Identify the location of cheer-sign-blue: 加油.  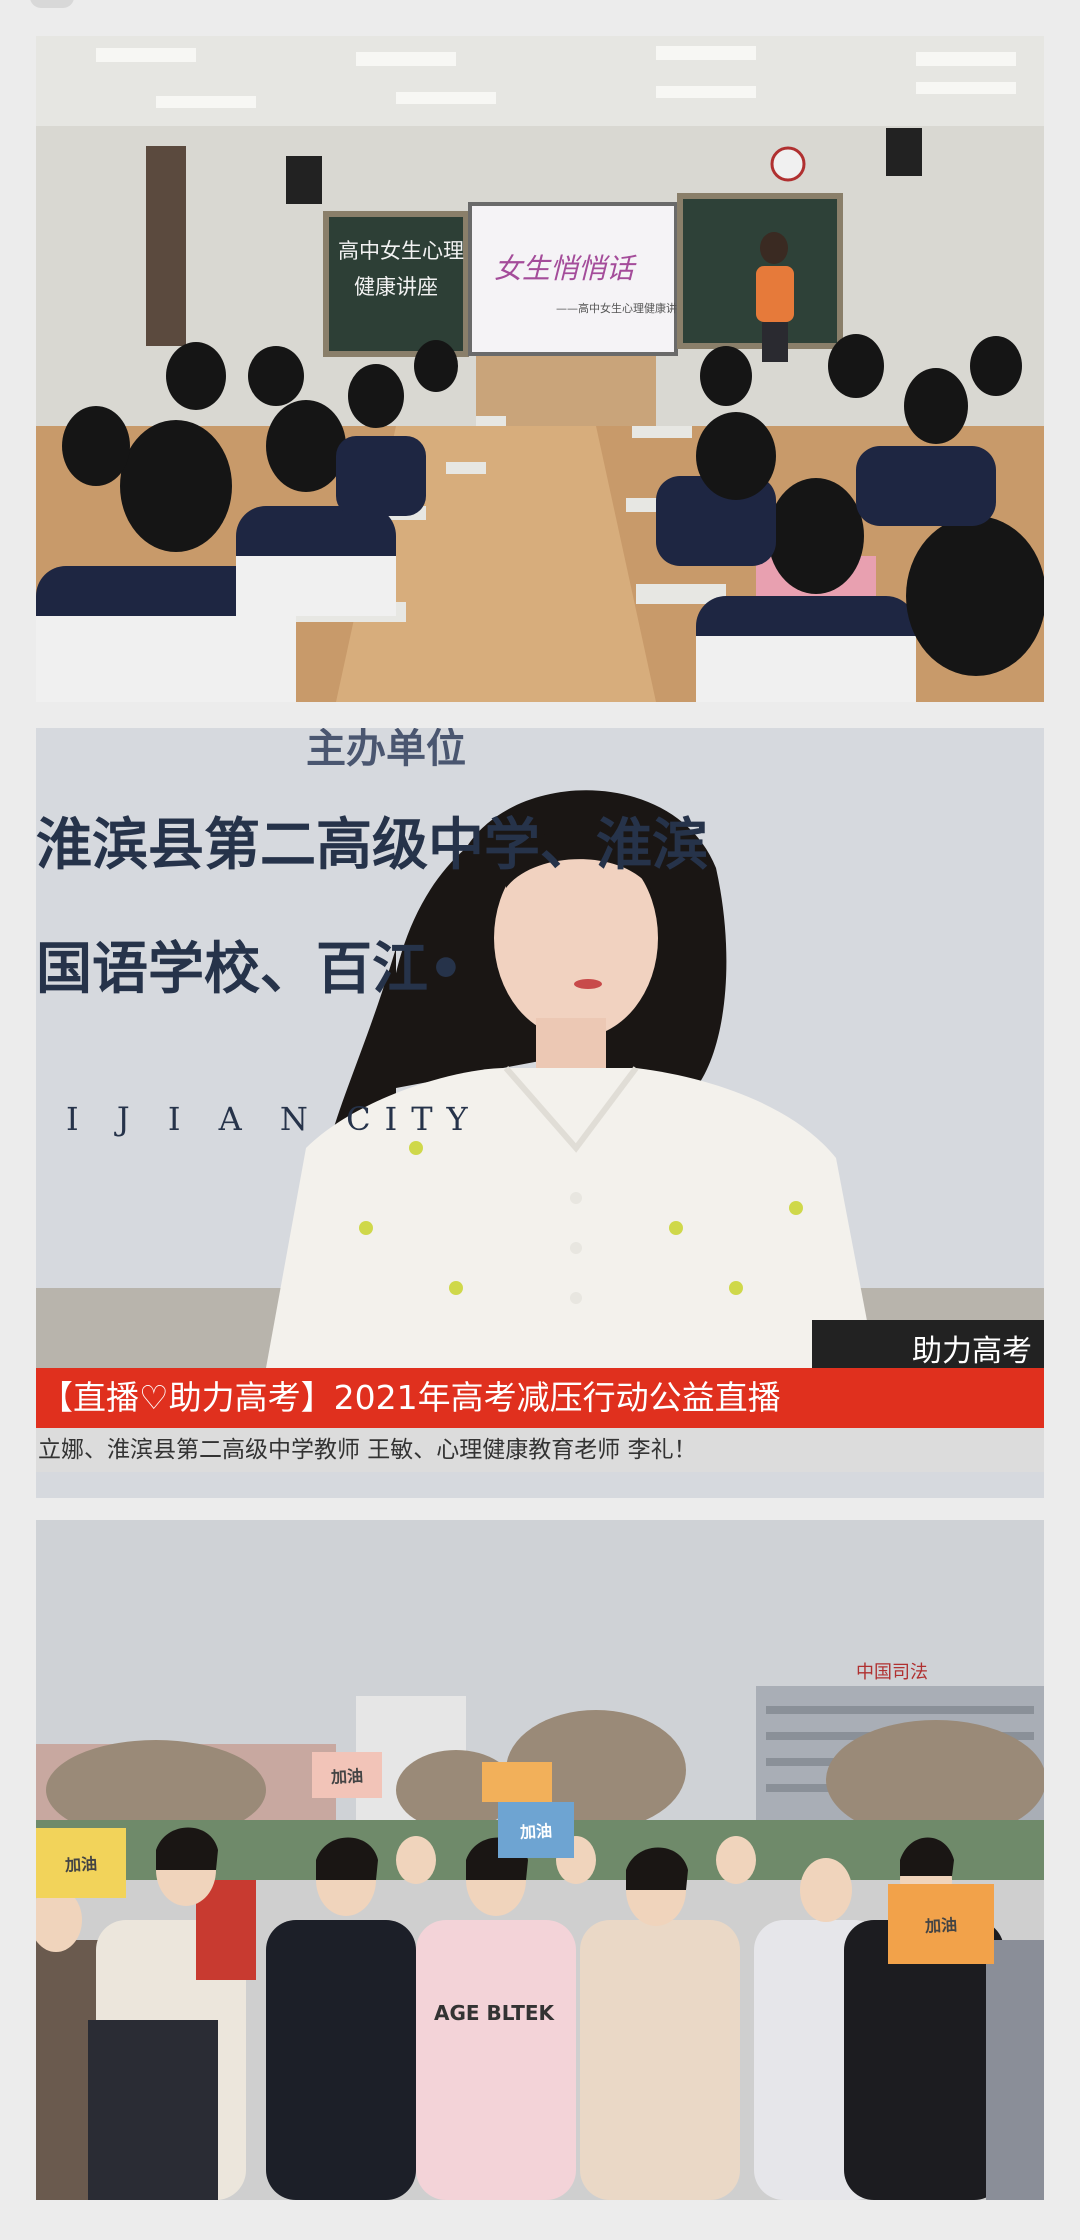
(536, 1831).